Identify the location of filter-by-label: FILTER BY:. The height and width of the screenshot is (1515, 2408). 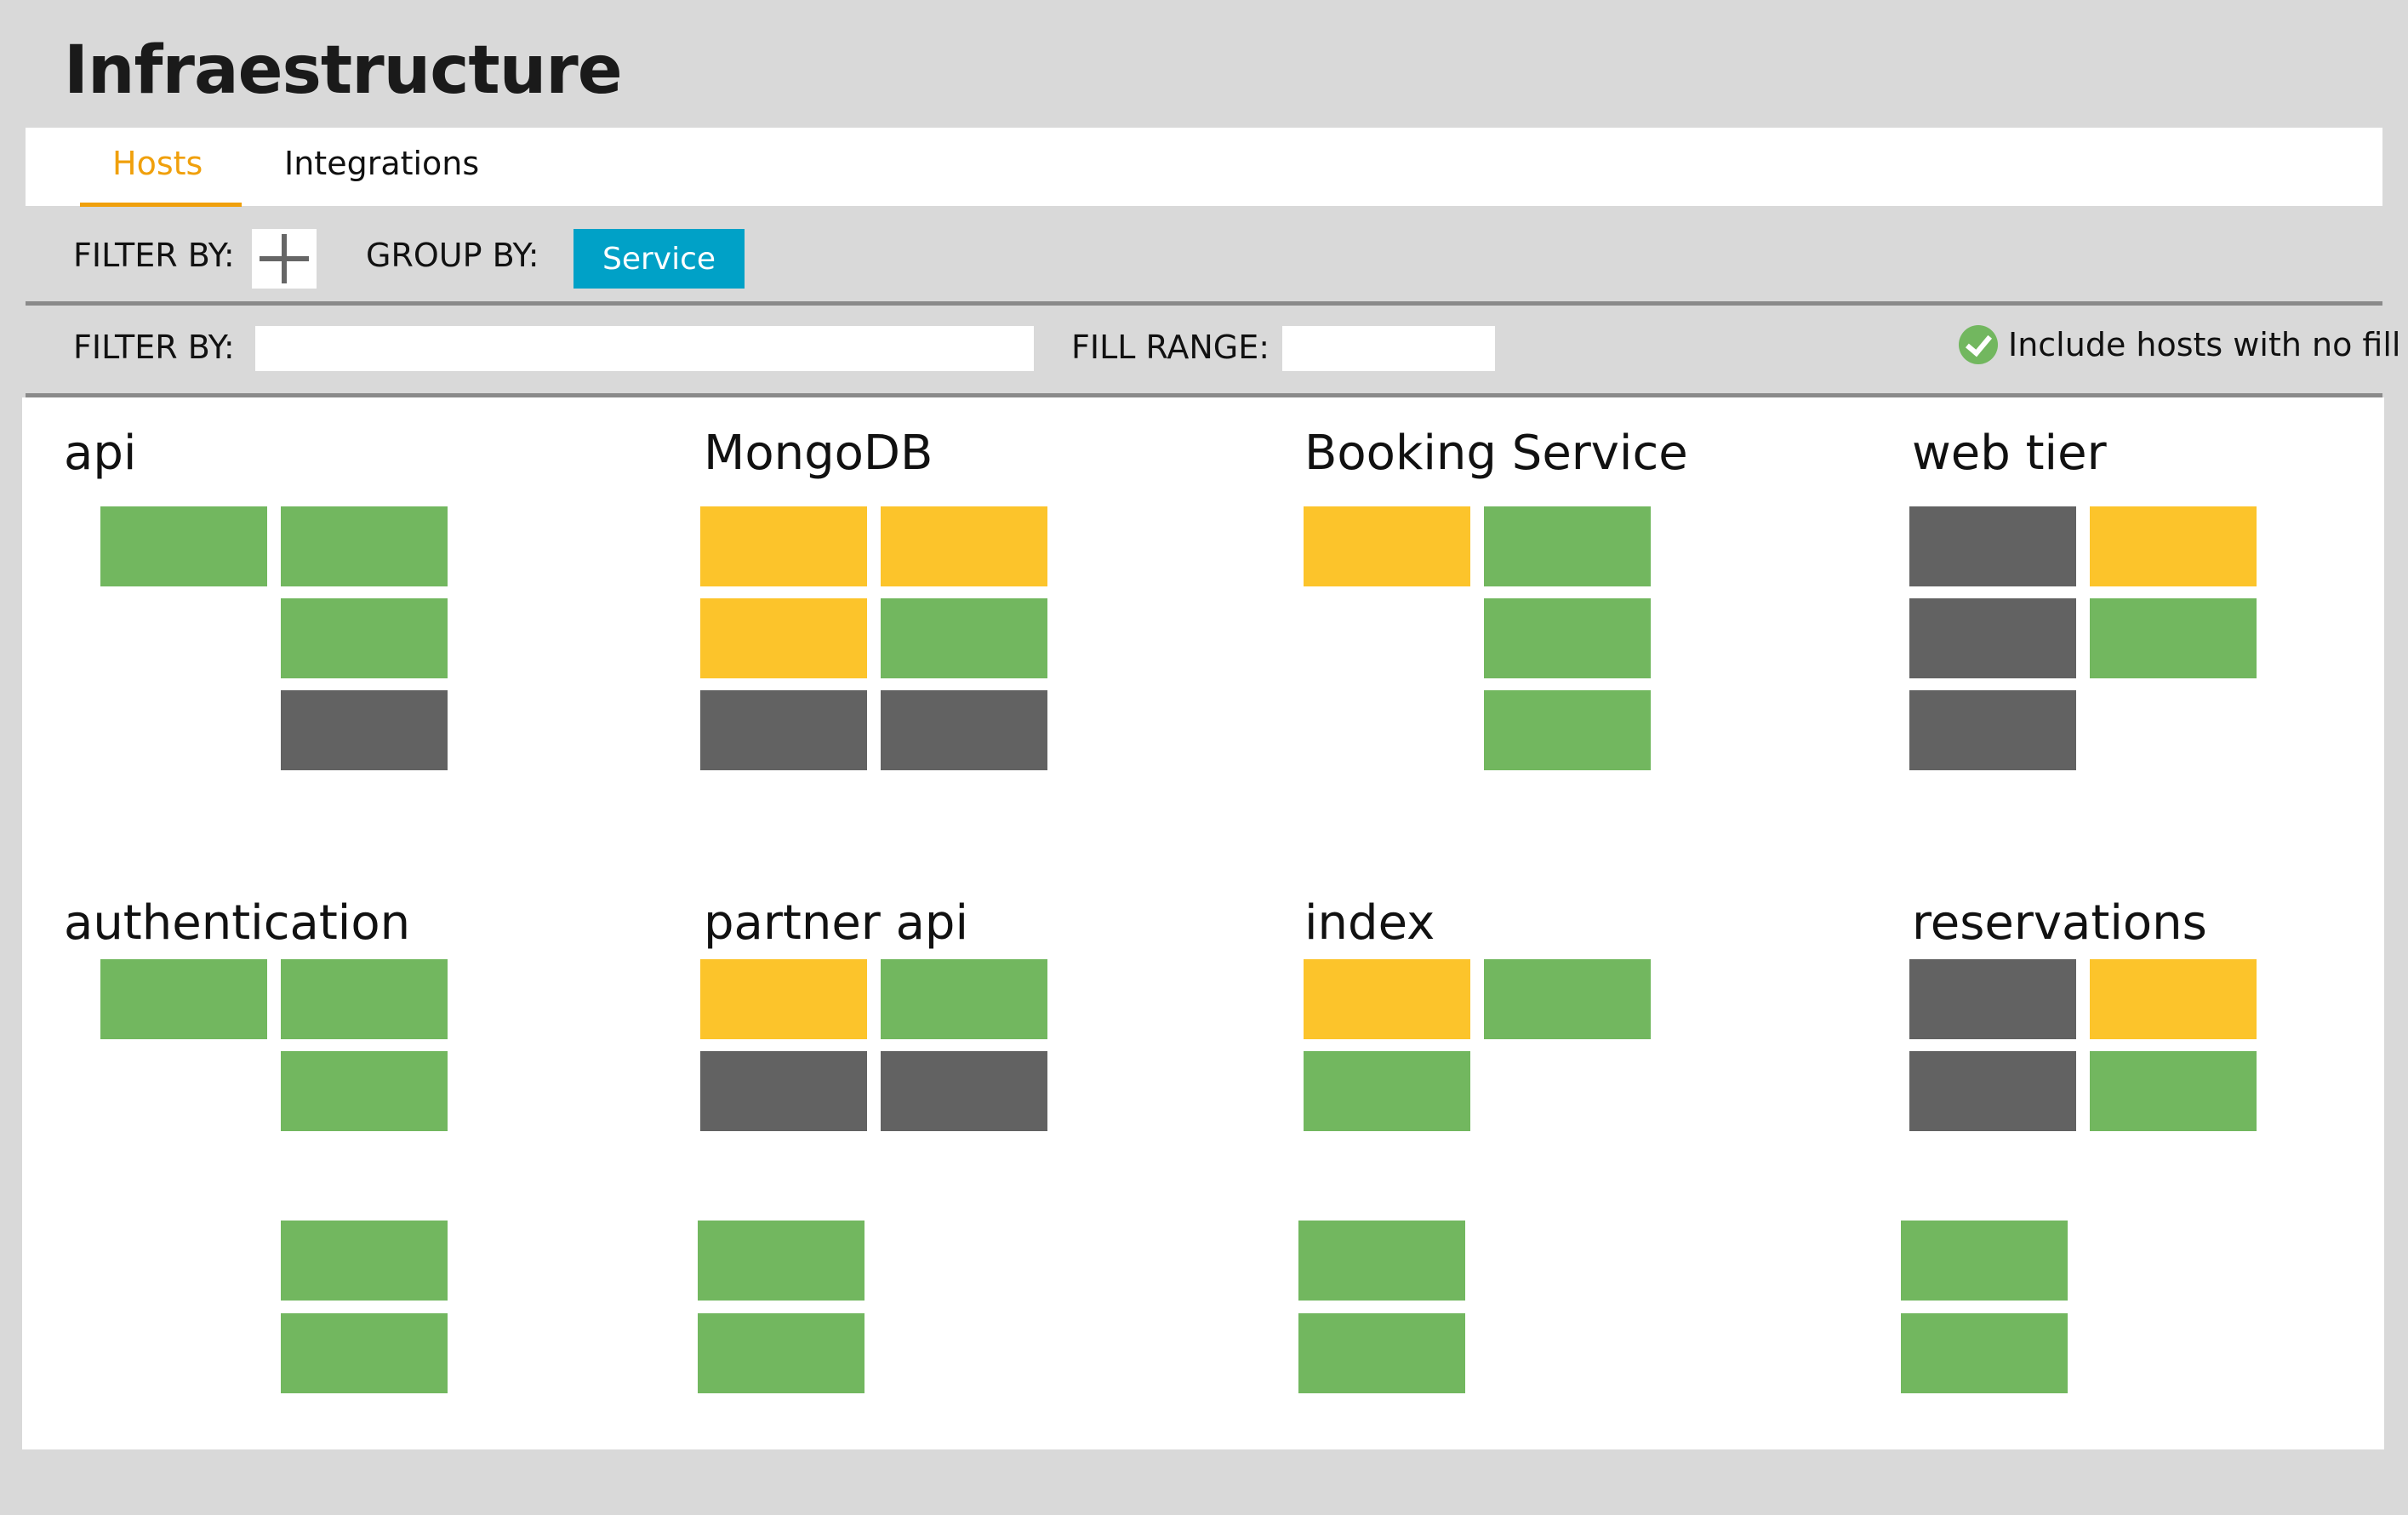
(154, 255).